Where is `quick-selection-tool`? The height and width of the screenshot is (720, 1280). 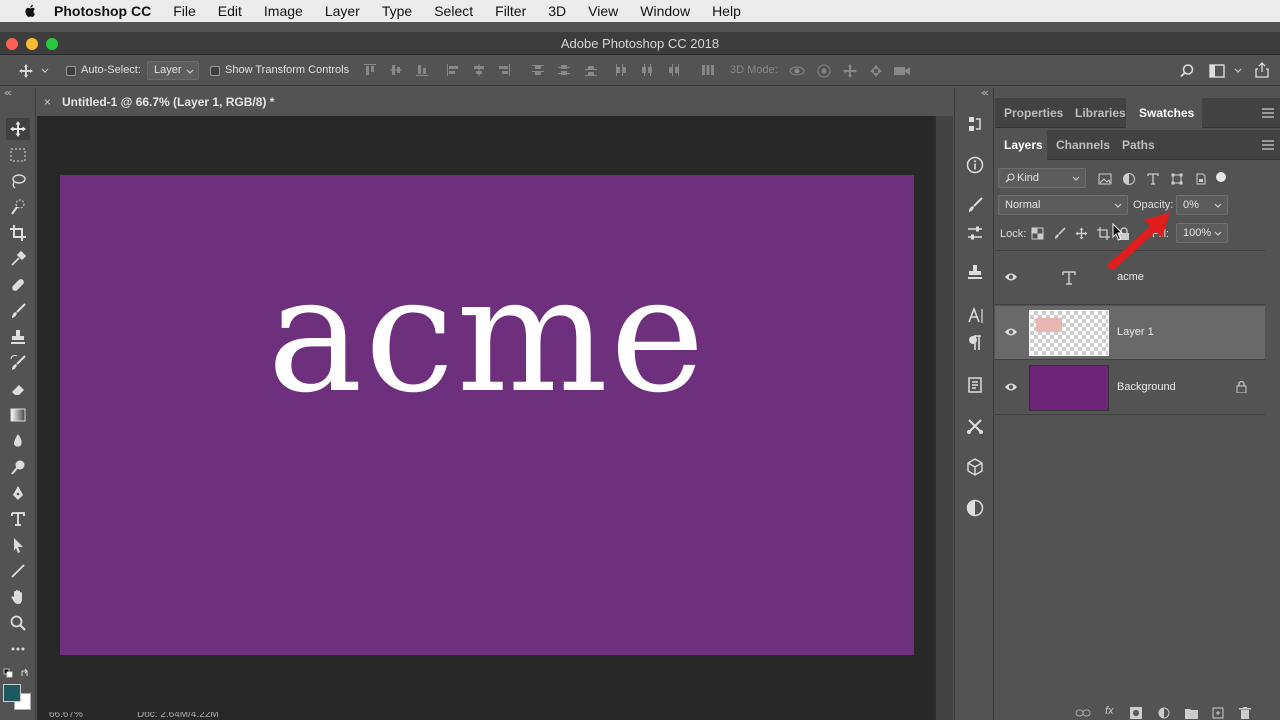 quick-selection-tool is located at coordinates (18, 207).